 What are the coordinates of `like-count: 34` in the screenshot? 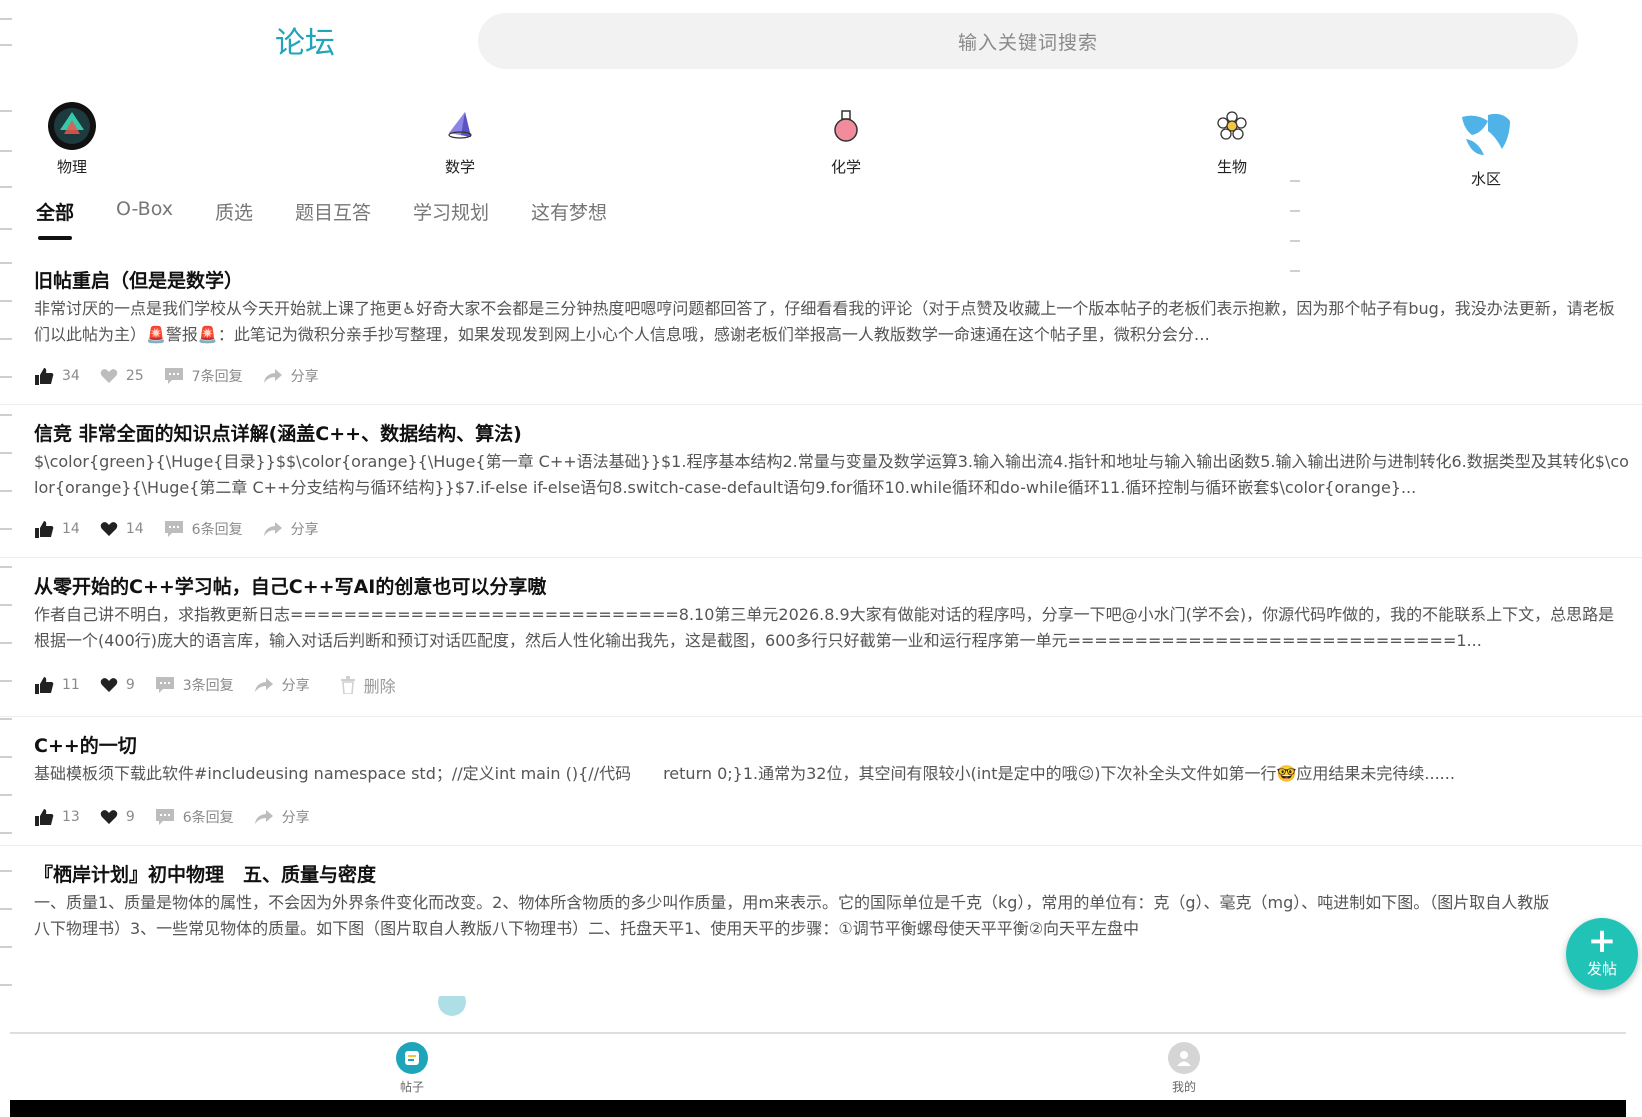 It's located at (71, 376).